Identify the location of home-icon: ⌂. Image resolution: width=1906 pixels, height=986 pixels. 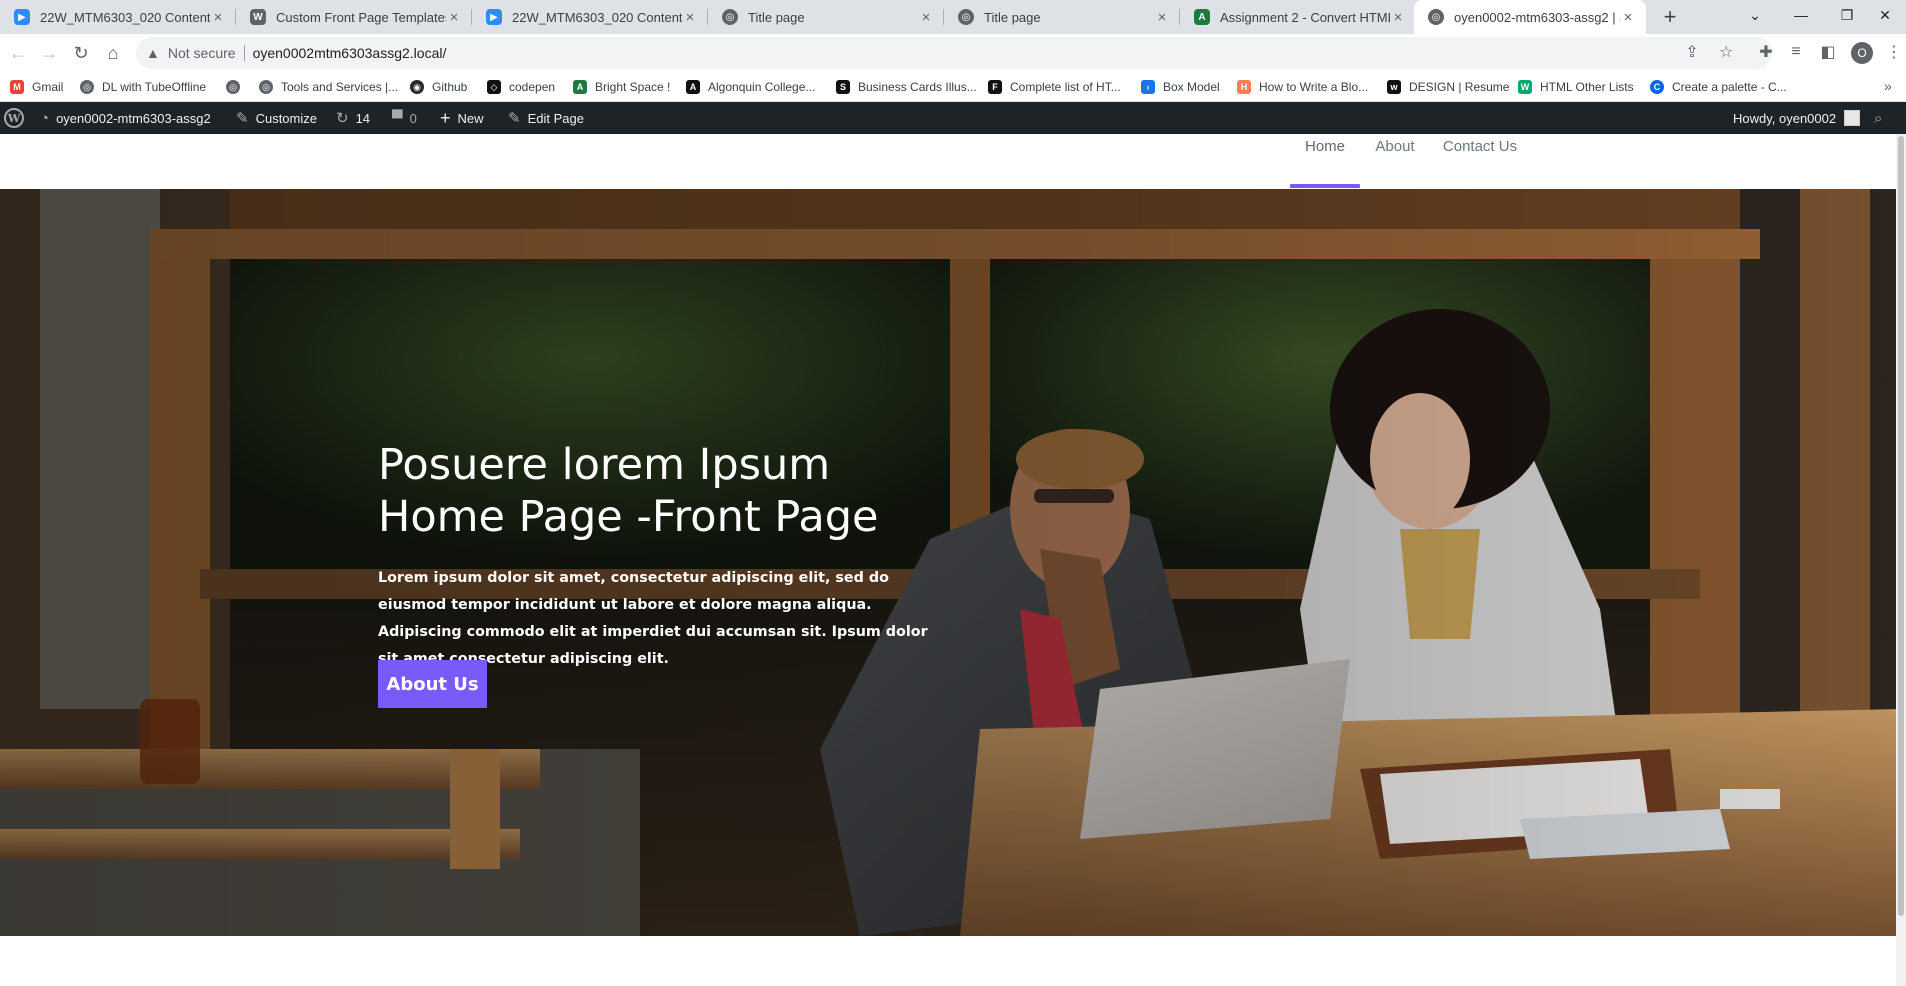
(113, 53).